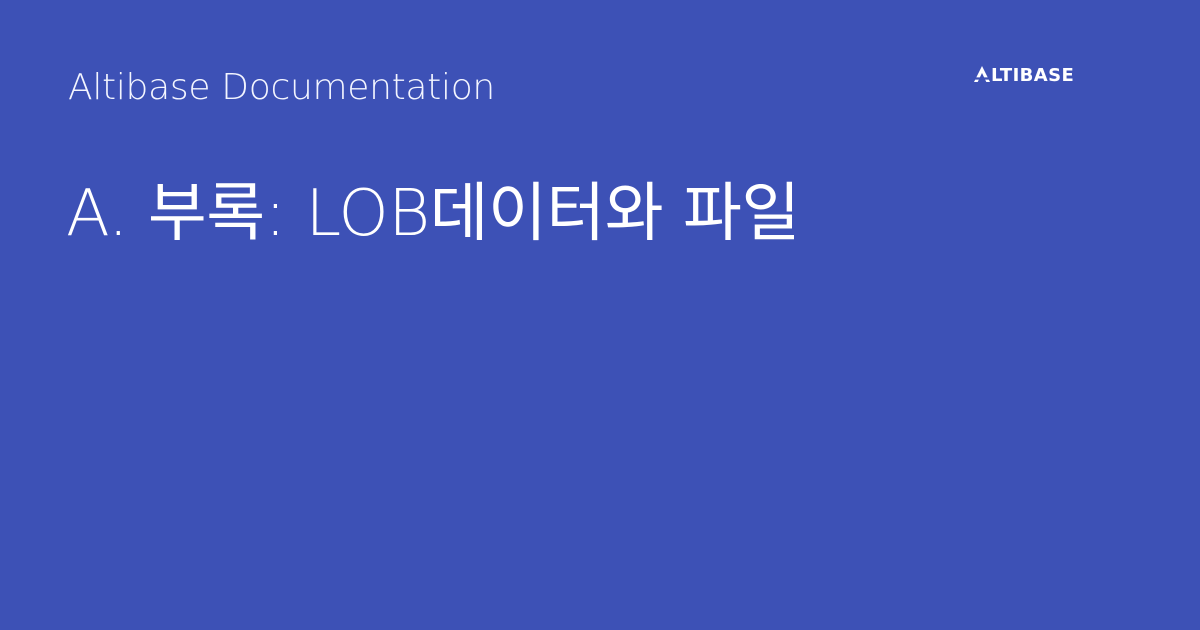 This screenshot has width=1200, height=630. Describe the element at coordinates (1032, 75) in the screenshot. I see `logo-wordmark: LTIBASE` at that location.